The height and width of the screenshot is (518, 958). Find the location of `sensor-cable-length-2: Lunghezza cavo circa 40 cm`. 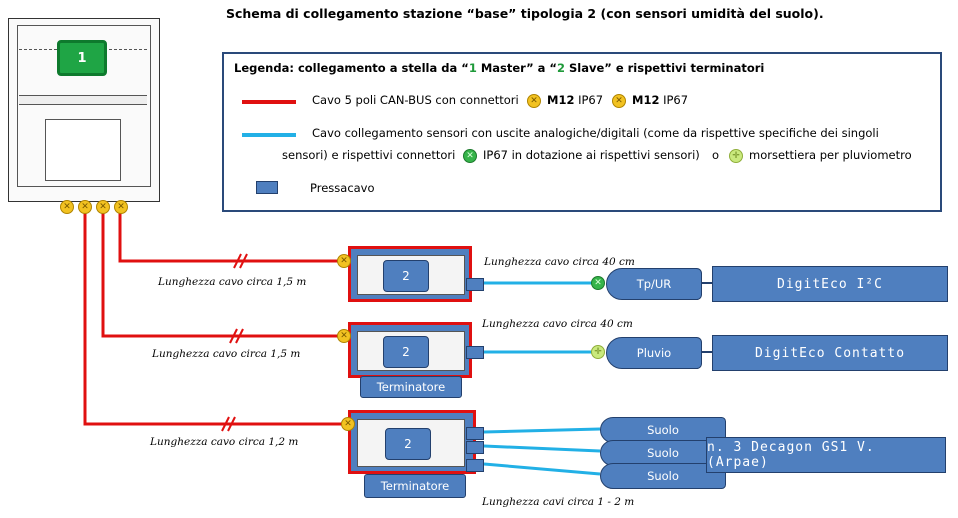

sensor-cable-length-2: Lunghezza cavo circa 40 cm is located at coordinates (557, 324).